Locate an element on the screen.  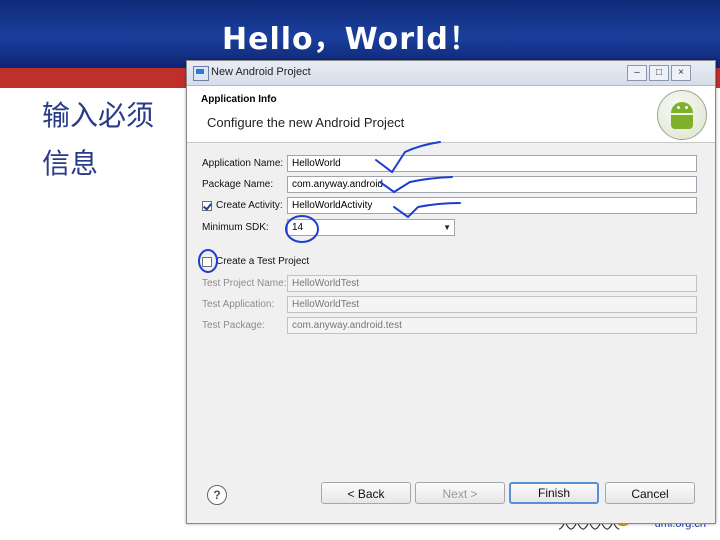
banner-title: Application Info is located at coordinates (239, 99).